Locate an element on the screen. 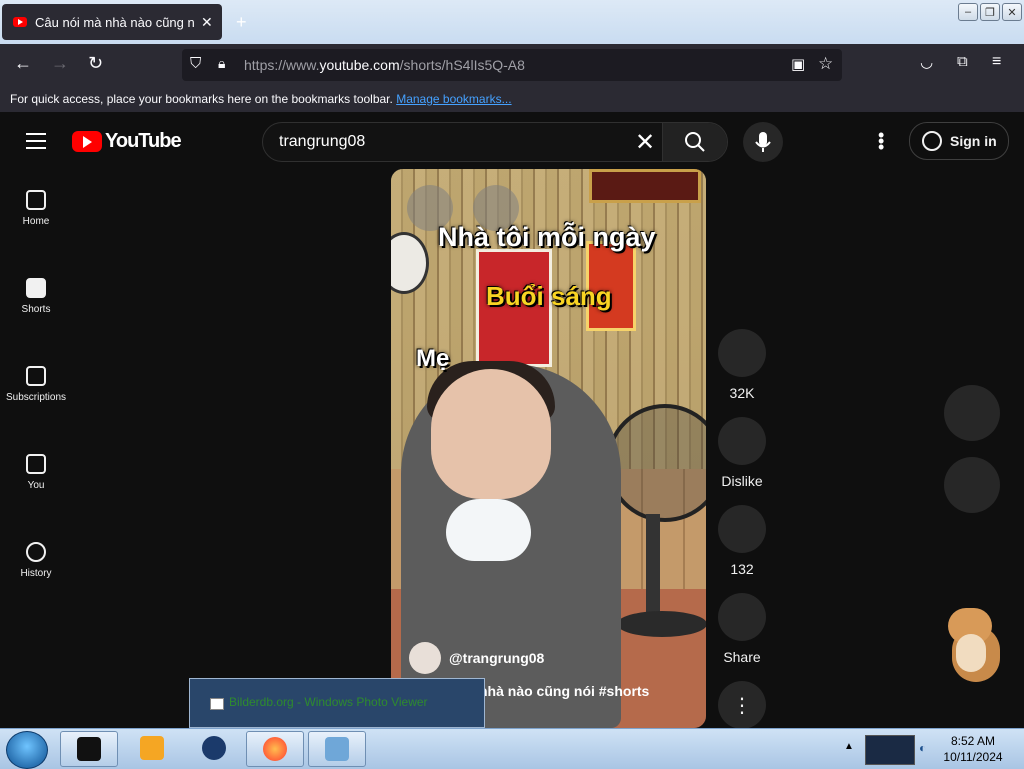 This screenshot has width=1024, height=769. url-path: /shorts/hS4lIs5Q-A8 is located at coordinates (462, 65).